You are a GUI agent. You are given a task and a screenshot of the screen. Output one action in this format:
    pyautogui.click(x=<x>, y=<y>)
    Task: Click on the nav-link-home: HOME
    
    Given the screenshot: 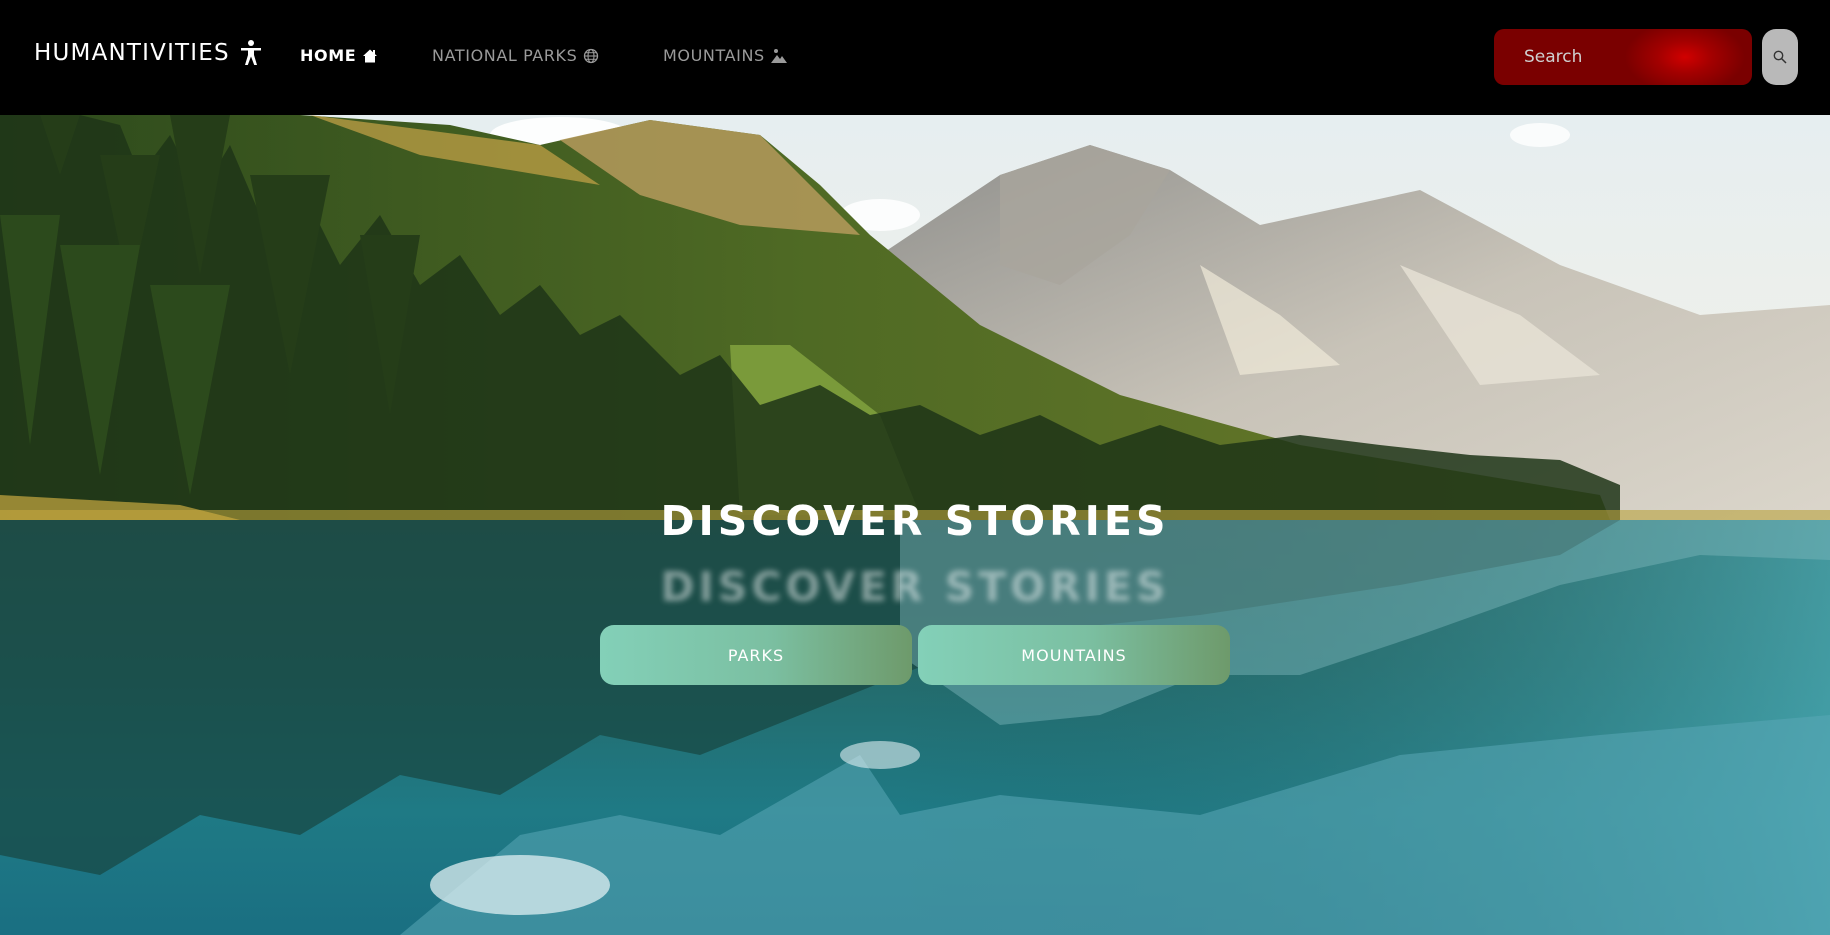 What is the action you would take?
    pyautogui.click(x=339, y=55)
    